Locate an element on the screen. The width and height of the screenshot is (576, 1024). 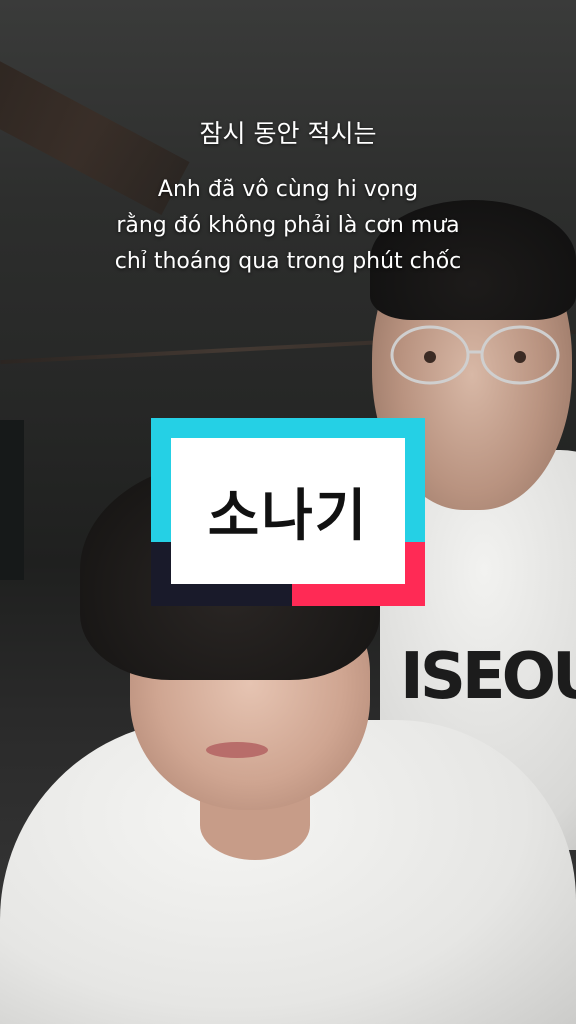
song-title-card: 소나기 is located at coordinates (288, 512).